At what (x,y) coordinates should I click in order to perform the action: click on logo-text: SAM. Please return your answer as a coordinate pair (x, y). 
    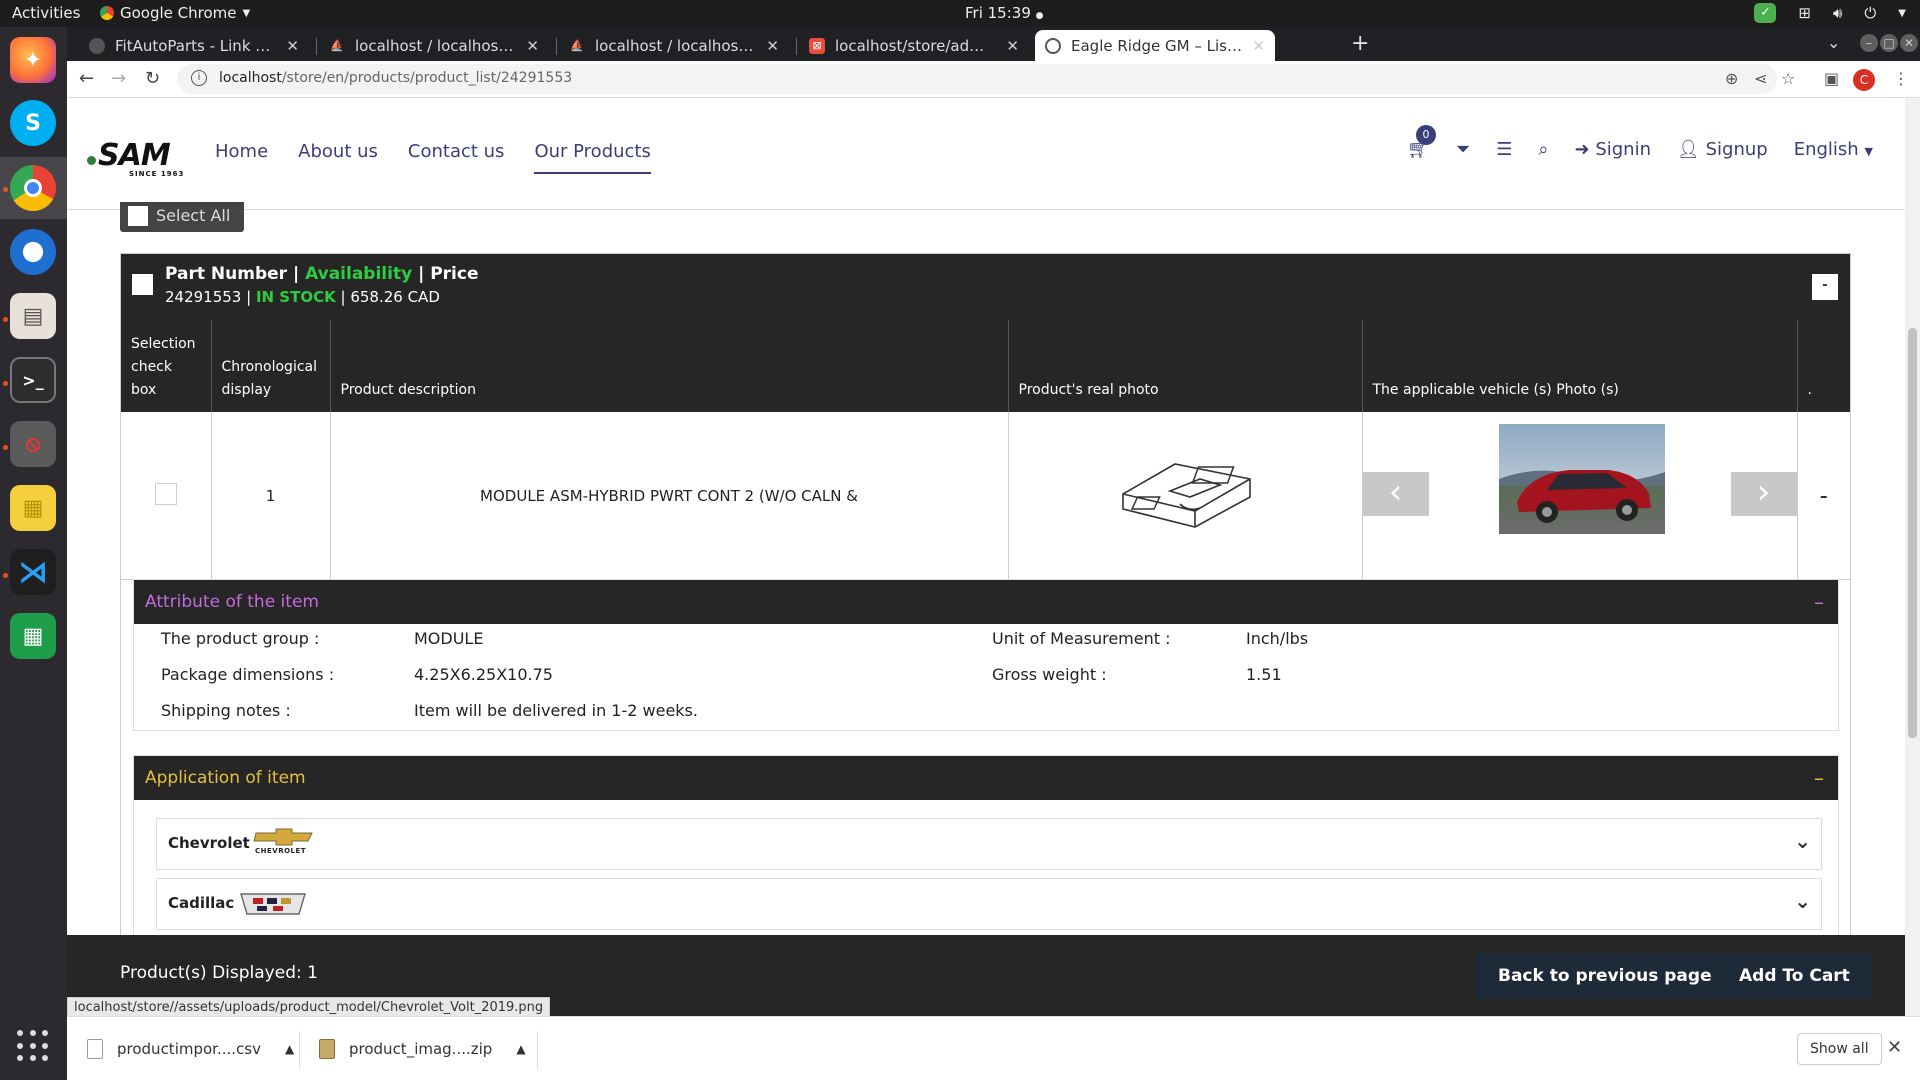
    Looking at the image, I should click on (134, 155).